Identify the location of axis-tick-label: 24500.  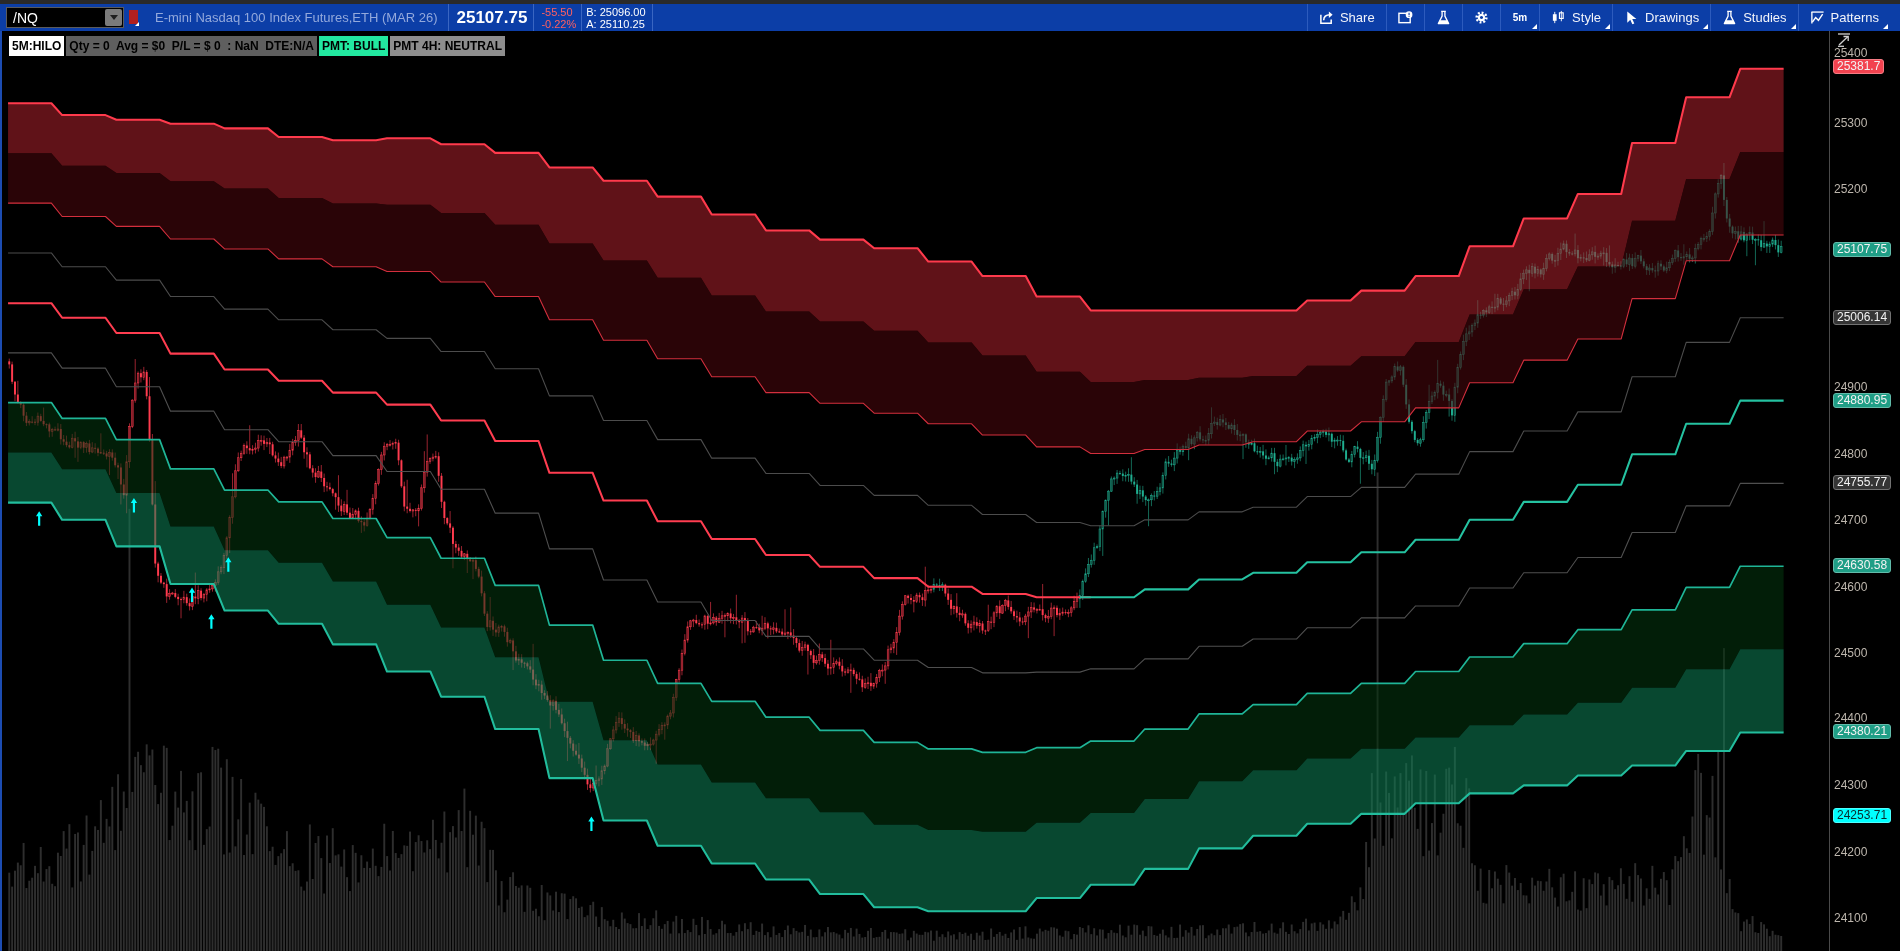
(1851, 652).